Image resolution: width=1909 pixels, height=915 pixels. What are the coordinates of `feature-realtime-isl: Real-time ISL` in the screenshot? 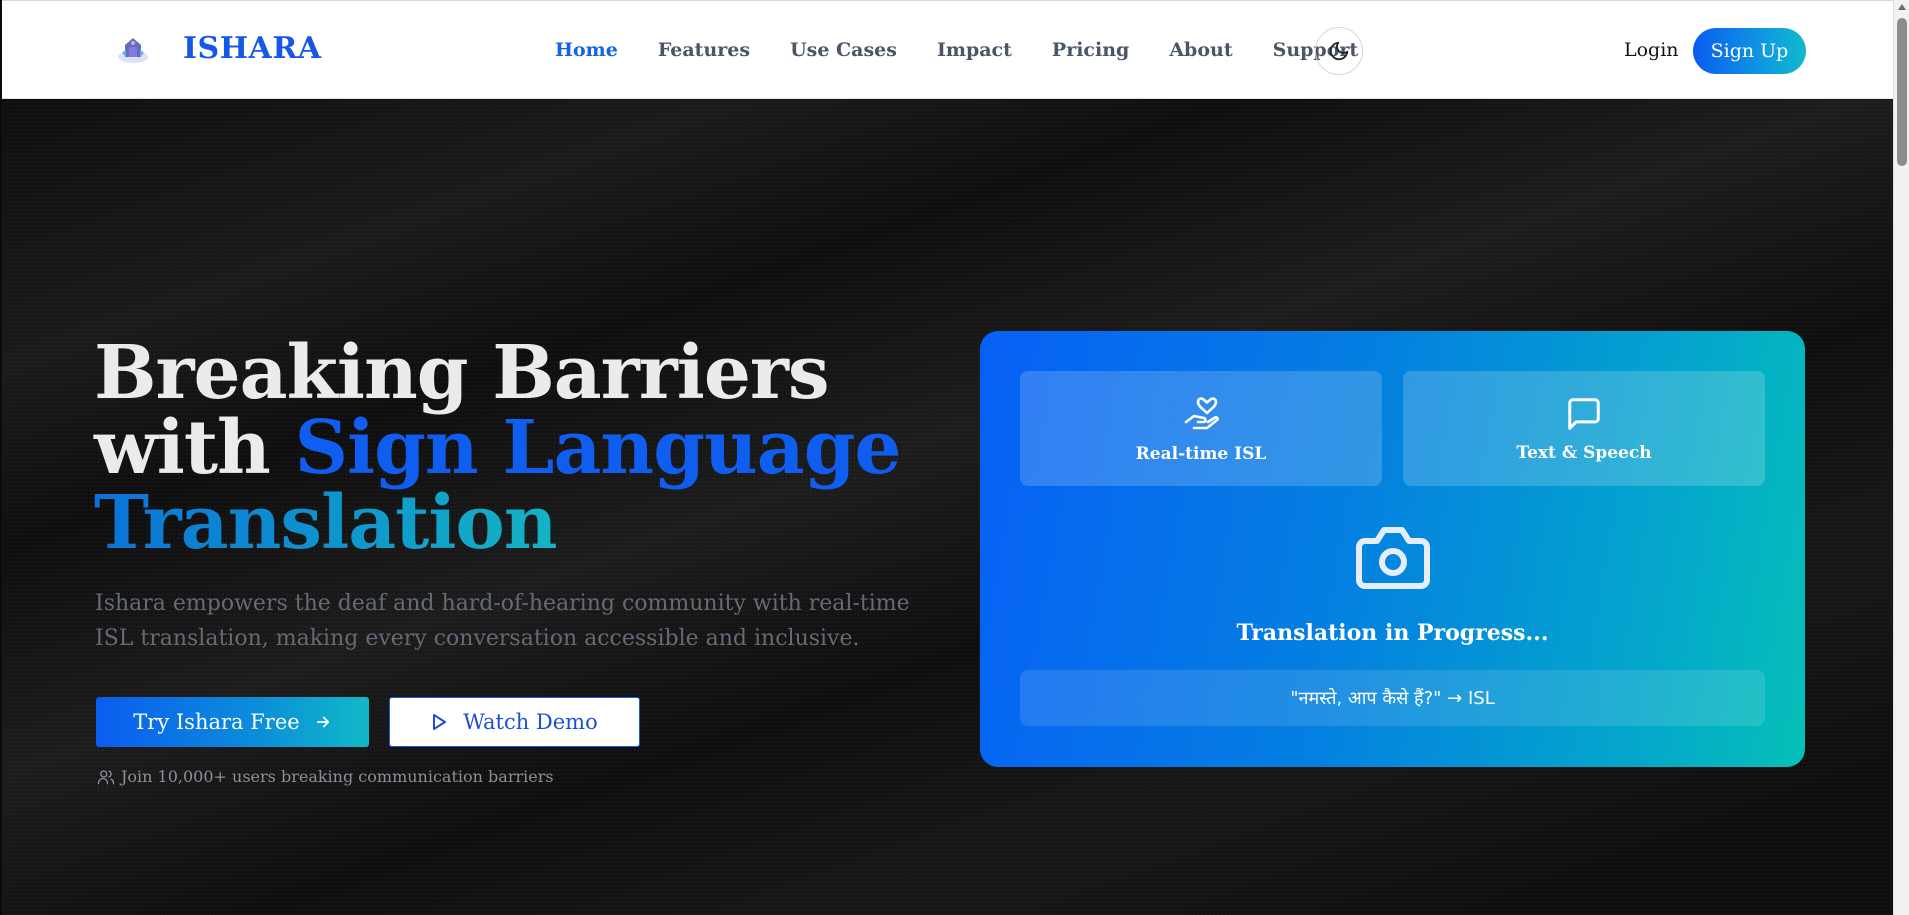 It's located at (1201, 428).